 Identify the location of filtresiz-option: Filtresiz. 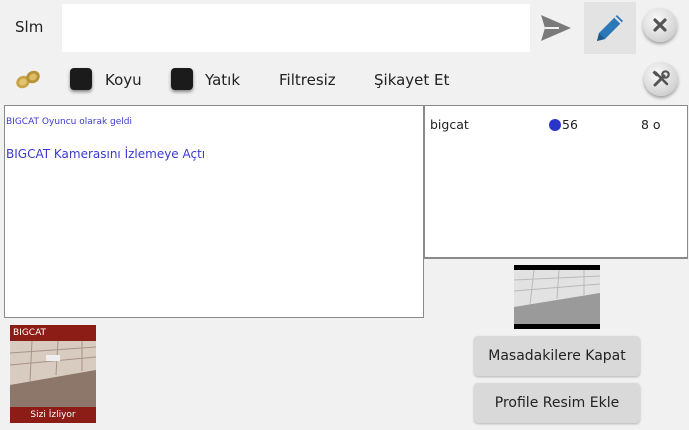
(307, 80).